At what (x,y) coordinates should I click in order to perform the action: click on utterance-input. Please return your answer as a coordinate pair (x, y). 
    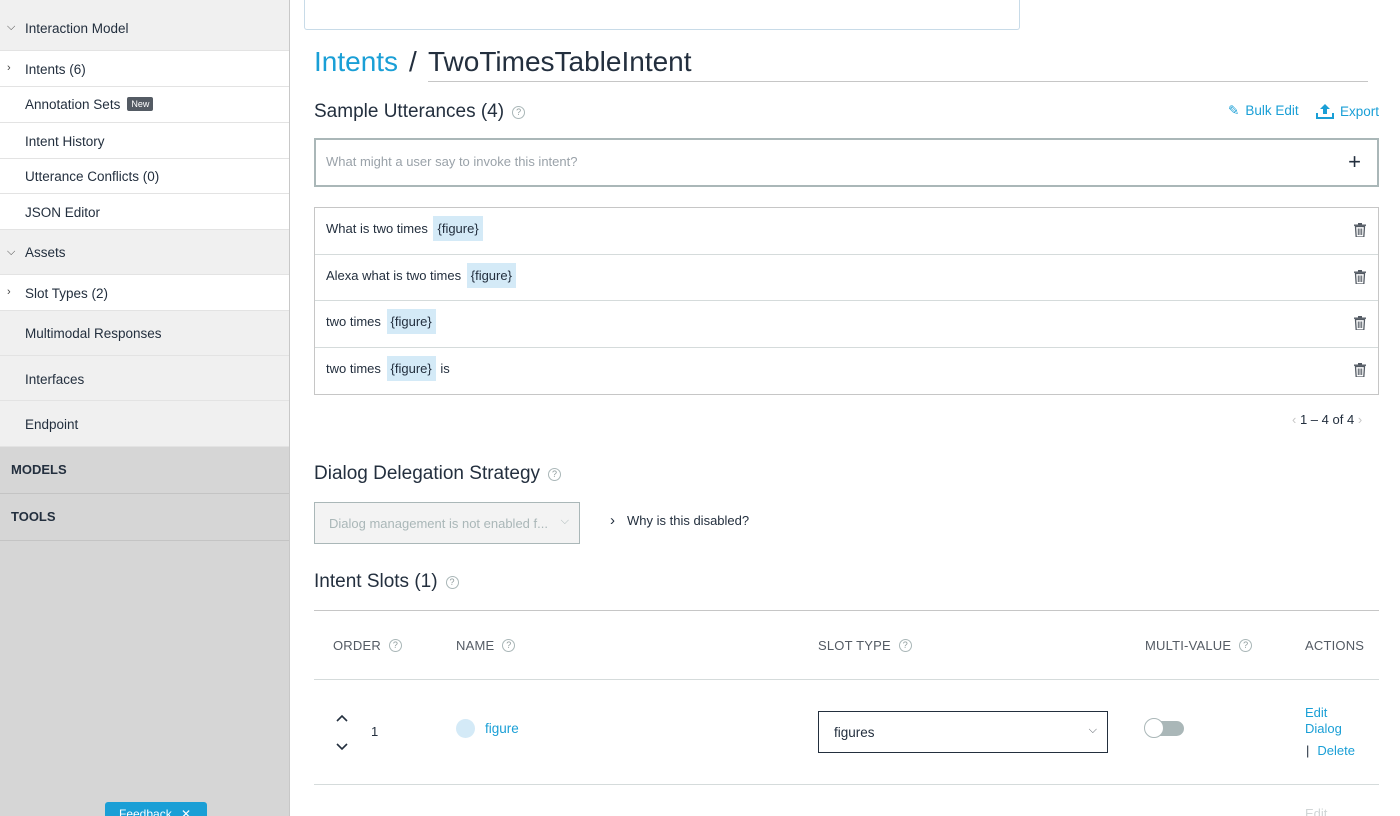
    Looking at the image, I should click on (821, 161).